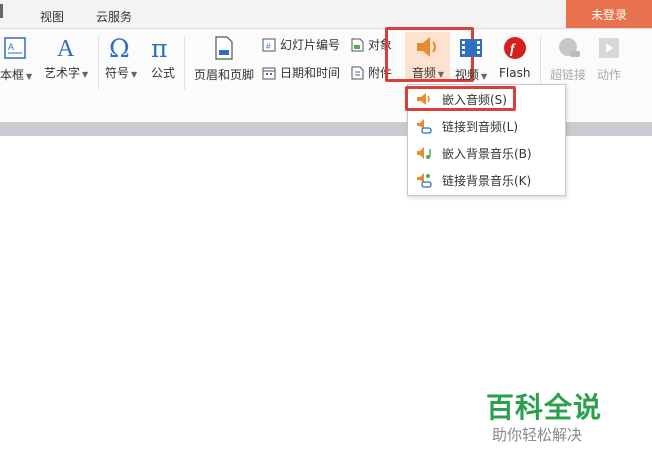  I want to click on play-icon, so click(609, 48).